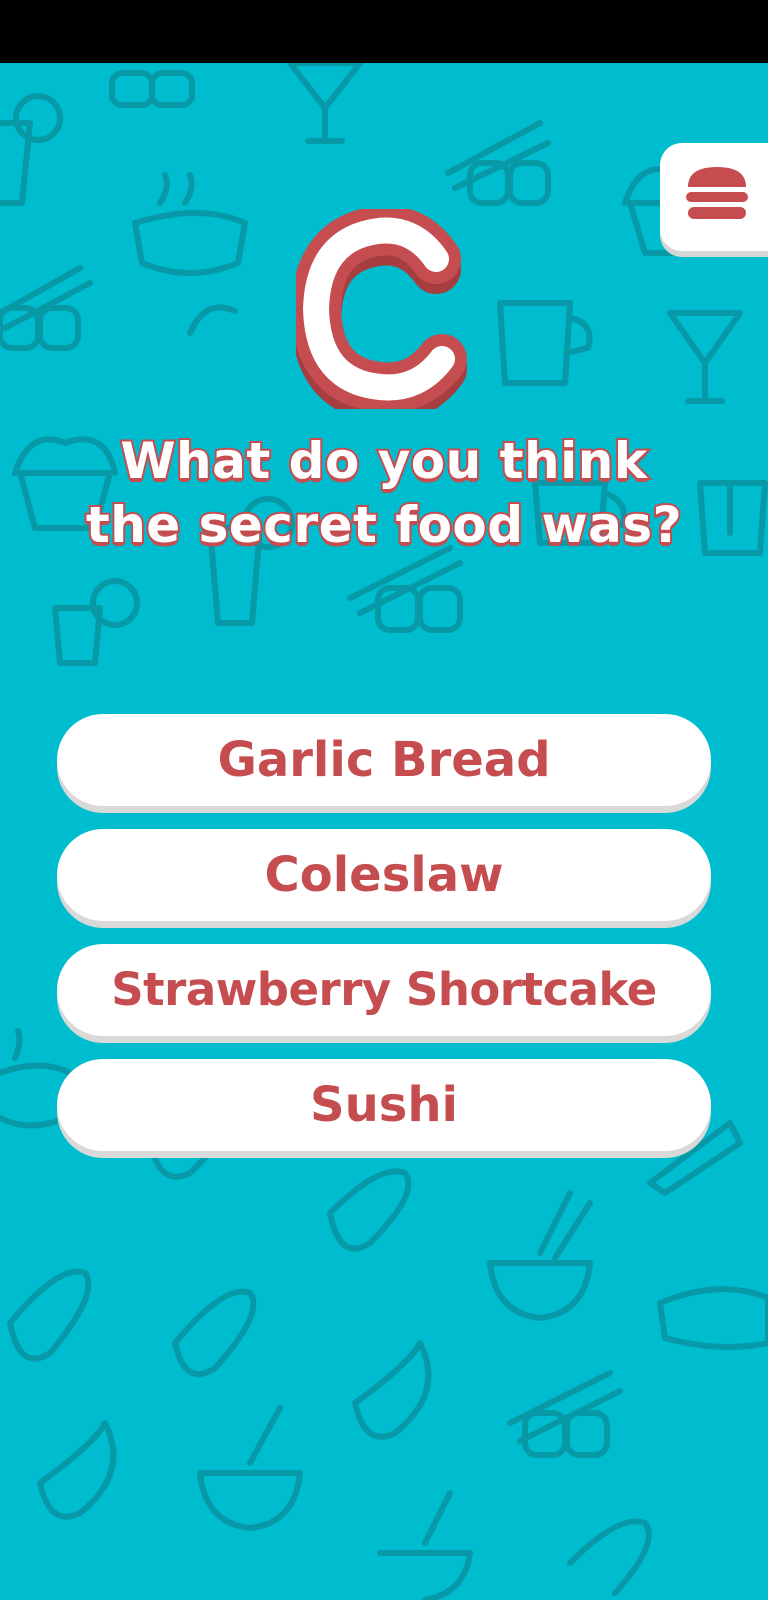 The width and height of the screenshot is (768, 1600). What do you see at coordinates (190, 224) in the screenshot?
I see `pot-icon` at bounding box center [190, 224].